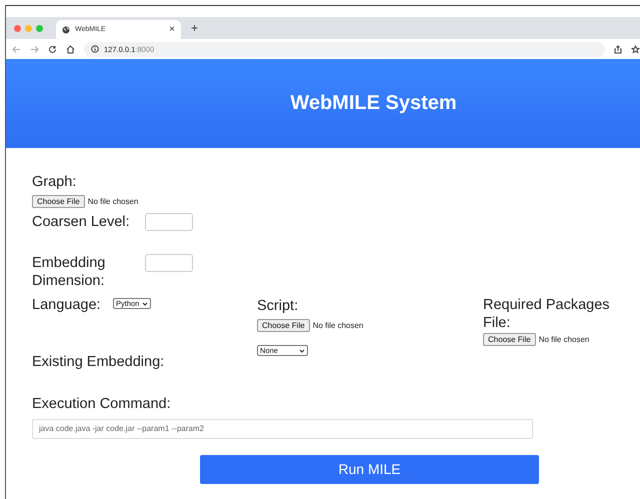 This screenshot has width=640, height=499. What do you see at coordinates (52, 49) in the screenshot?
I see `reload-icon` at bounding box center [52, 49].